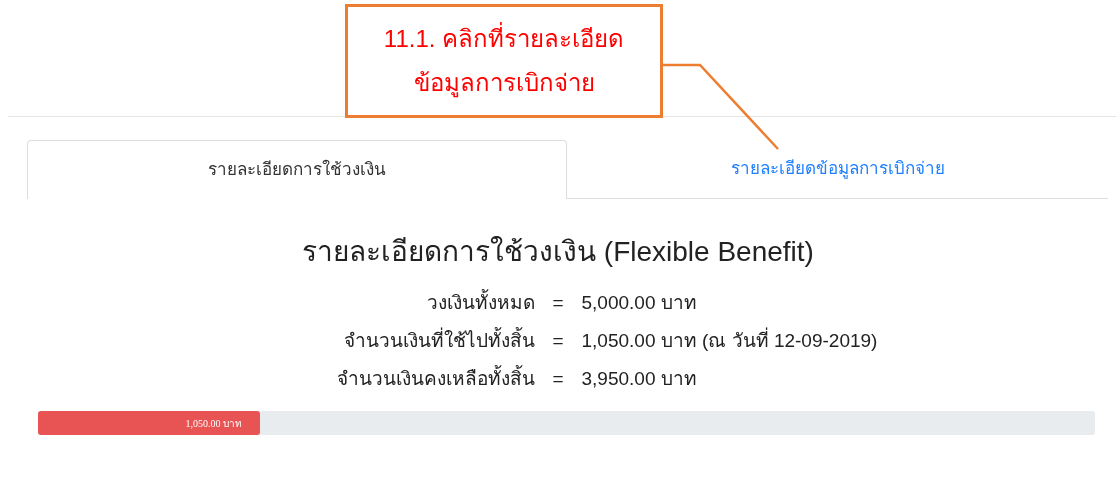 This screenshot has height=486, width=1116. Describe the element at coordinates (639, 303) in the screenshot. I see `summary-value: 5,000.00 บาท` at that location.